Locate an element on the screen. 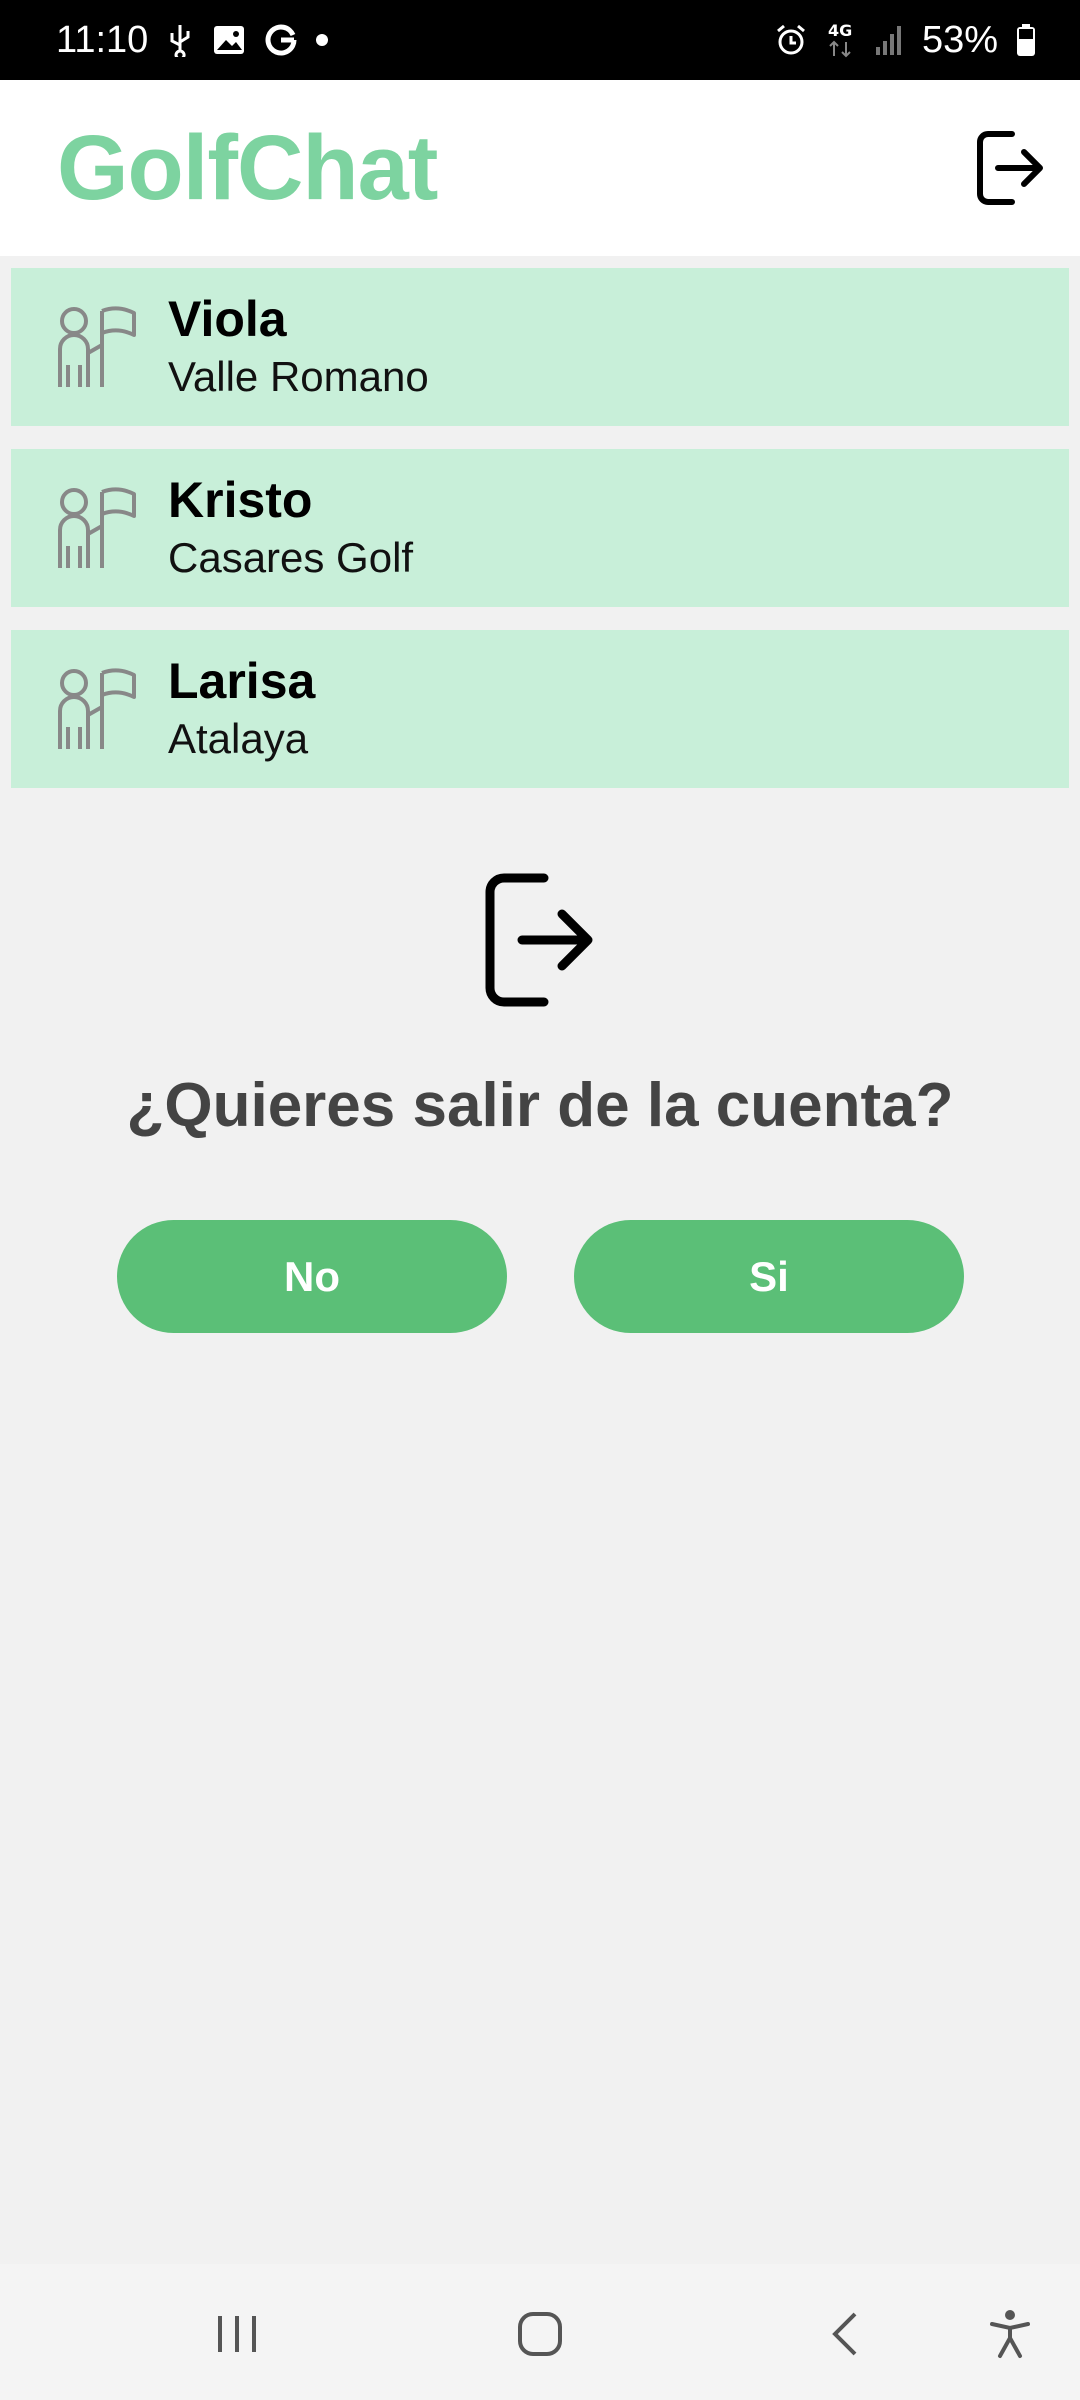 The image size is (1080, 2400). signal-icon is located at coordinates (889, 40).